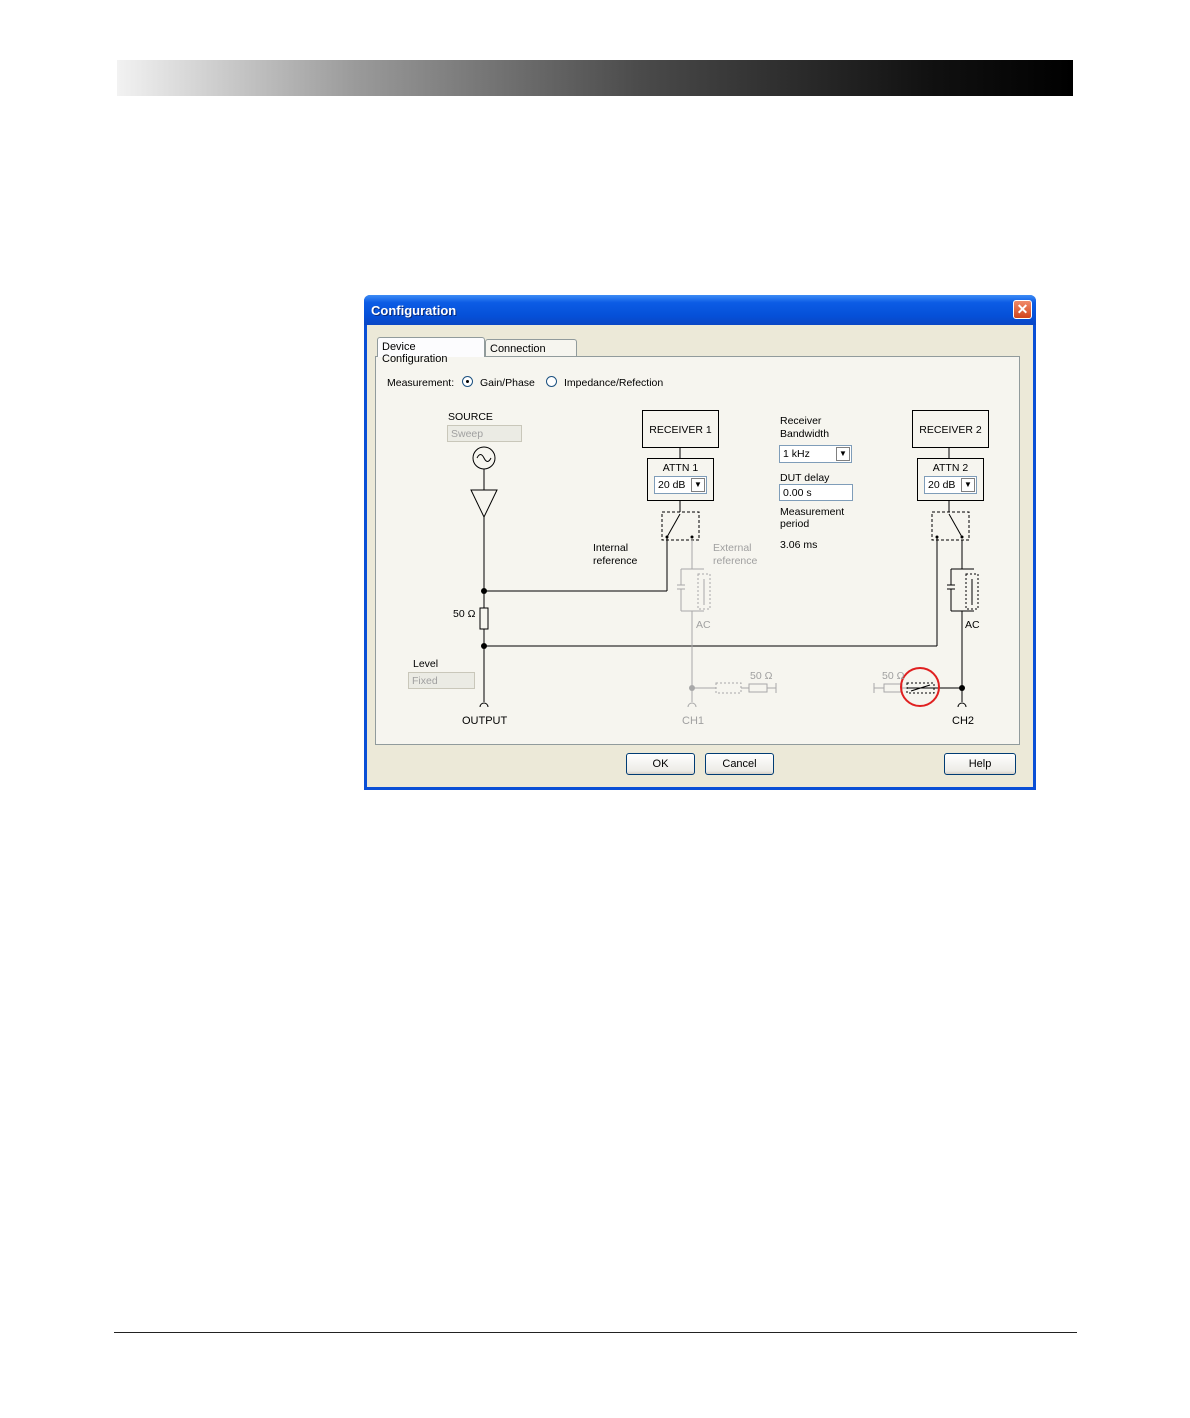 Image resolution: width=1190 pixels, height=1418 pixels. Describe the element at coordinates (660, 764) in the screenshot. I see `ok-button: OK` at that location.